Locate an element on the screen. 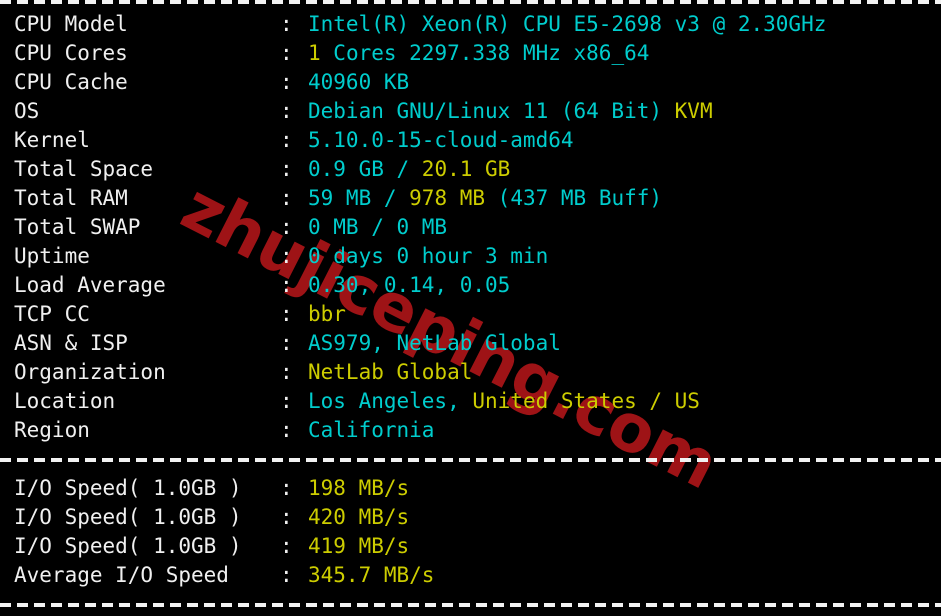 The image size is (941, 616). value-segment: 20.1 GB is located at coordinates (466, 169).